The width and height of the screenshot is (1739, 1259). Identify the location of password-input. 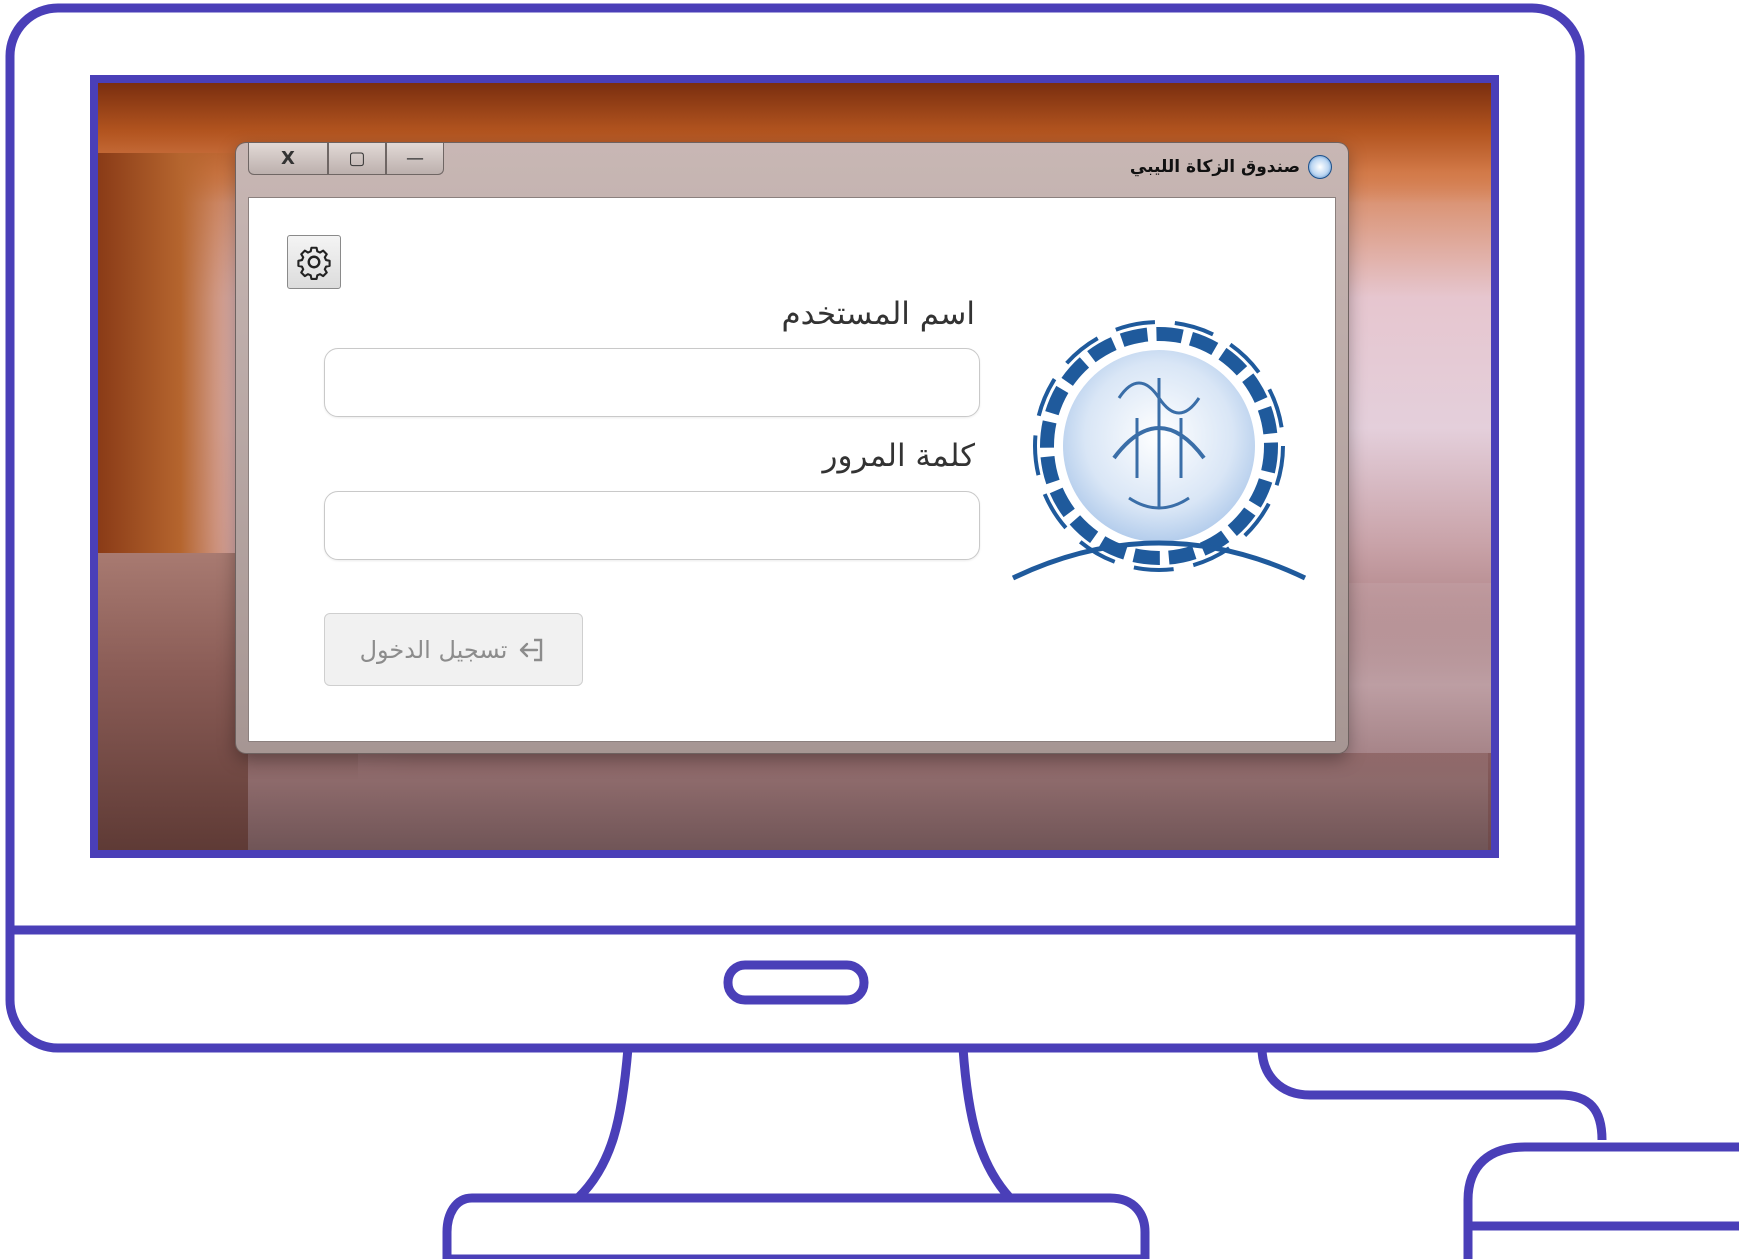
(652, 525).